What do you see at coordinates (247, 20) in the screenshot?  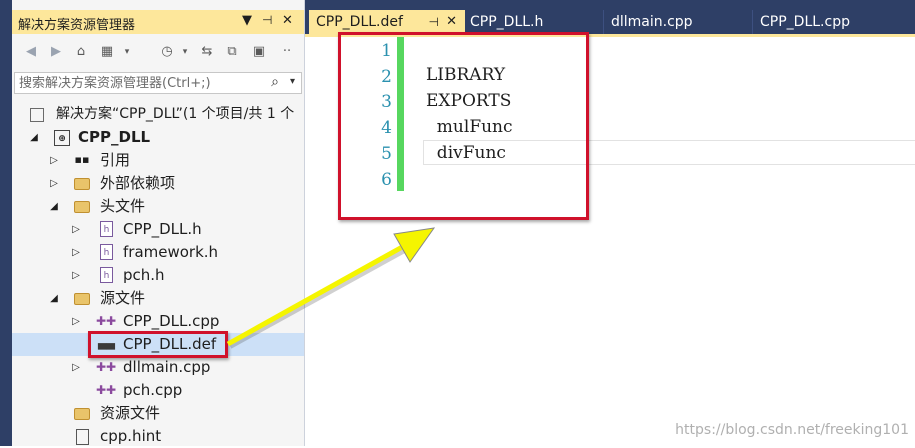 I see `panel-menu-dropdown-icon: ▼` at bounding box center [247, 20].